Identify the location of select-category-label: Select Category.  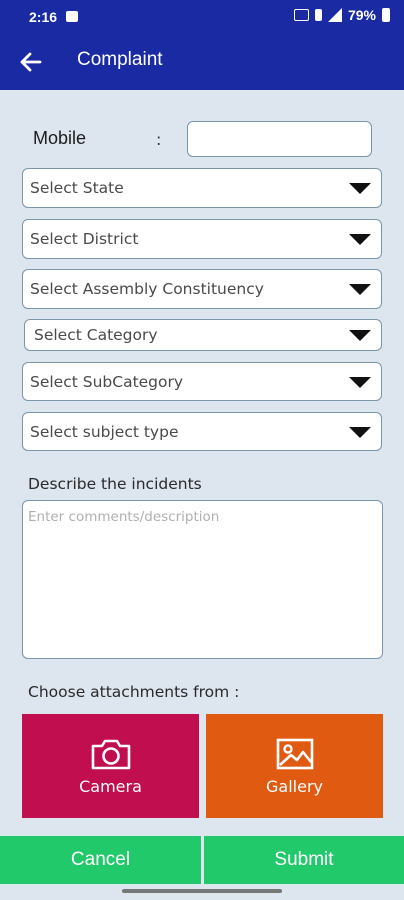
(96, 335).